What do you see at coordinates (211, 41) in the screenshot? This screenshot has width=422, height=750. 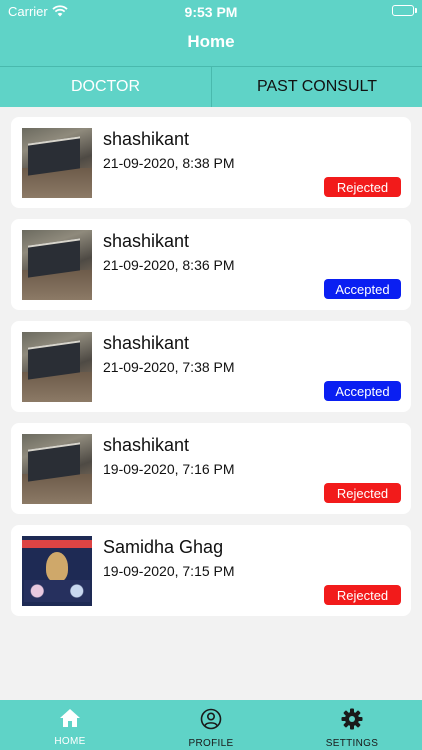 I see `page-title: Home` at bounding box center [211, 41].